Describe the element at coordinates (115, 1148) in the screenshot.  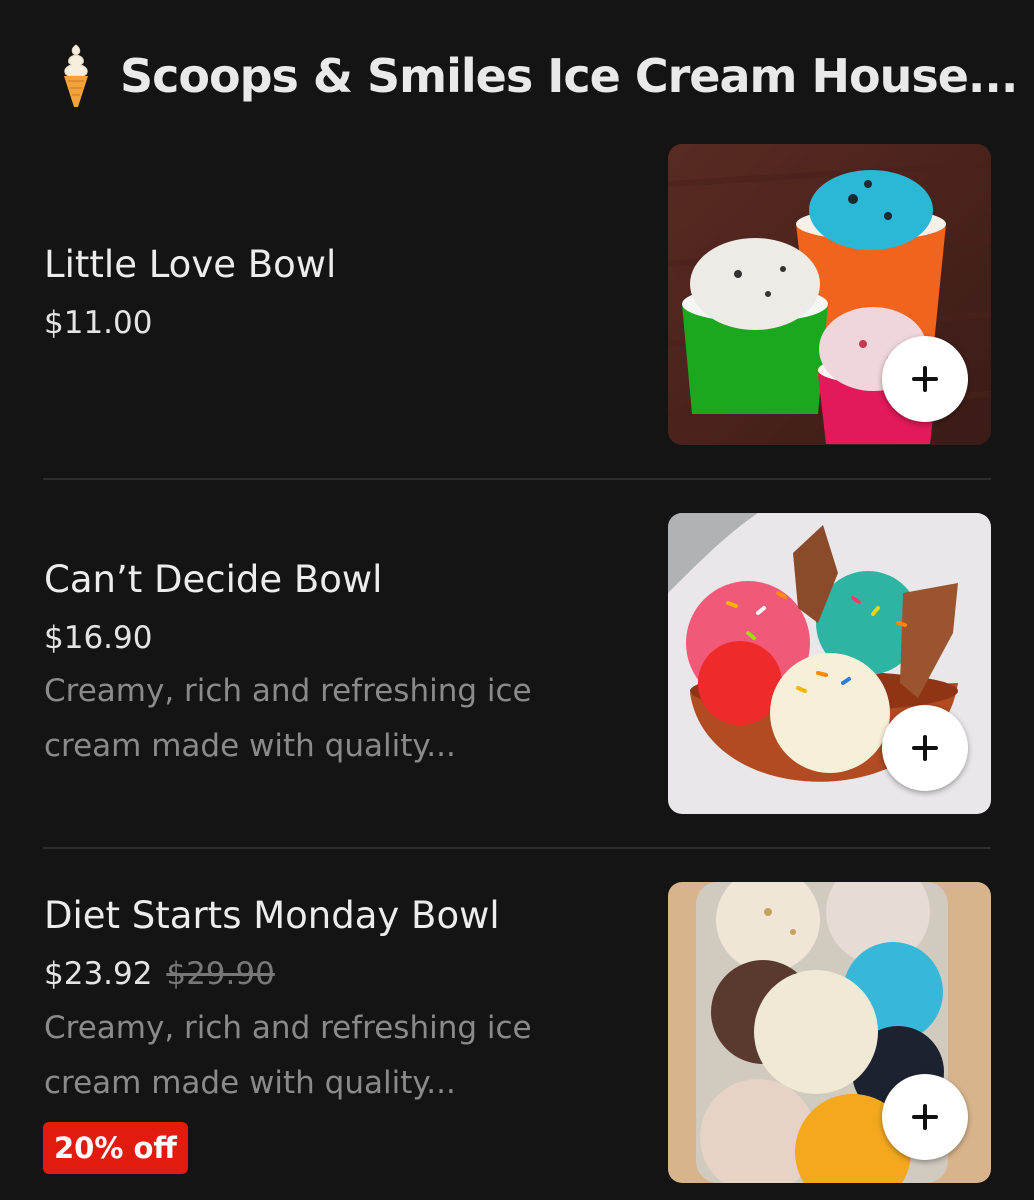
I see `discount-badge: 20% off` at that location.